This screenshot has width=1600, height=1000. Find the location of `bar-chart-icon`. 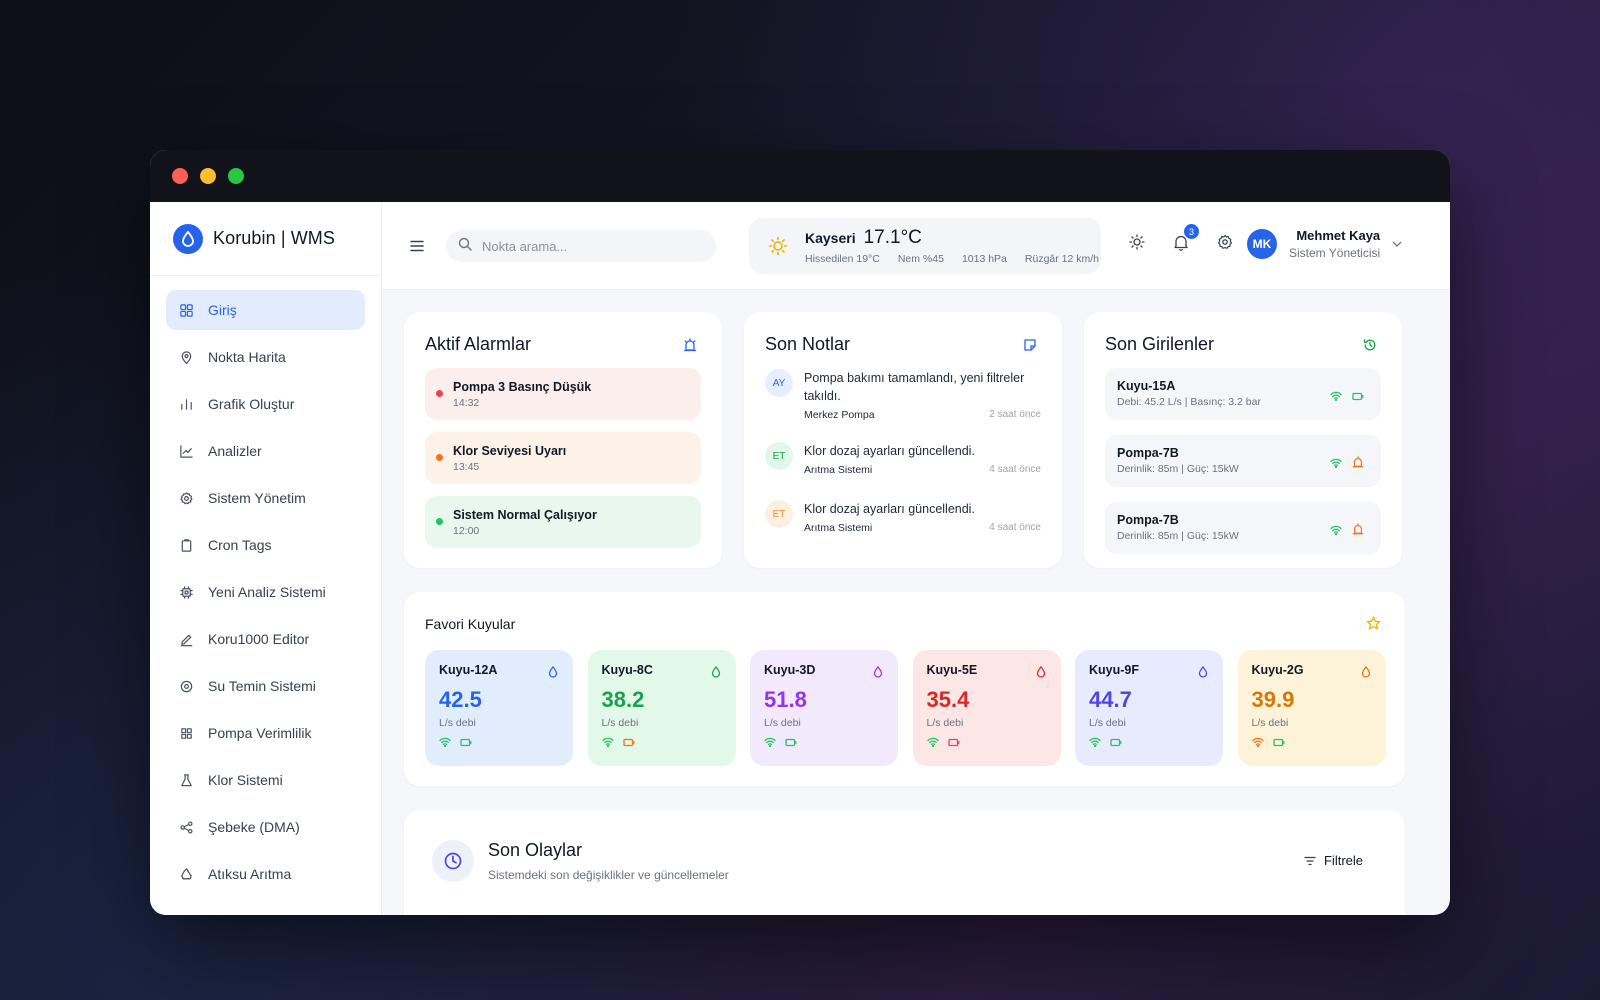

bar-chart-icon is located at coordinates (186, 404).